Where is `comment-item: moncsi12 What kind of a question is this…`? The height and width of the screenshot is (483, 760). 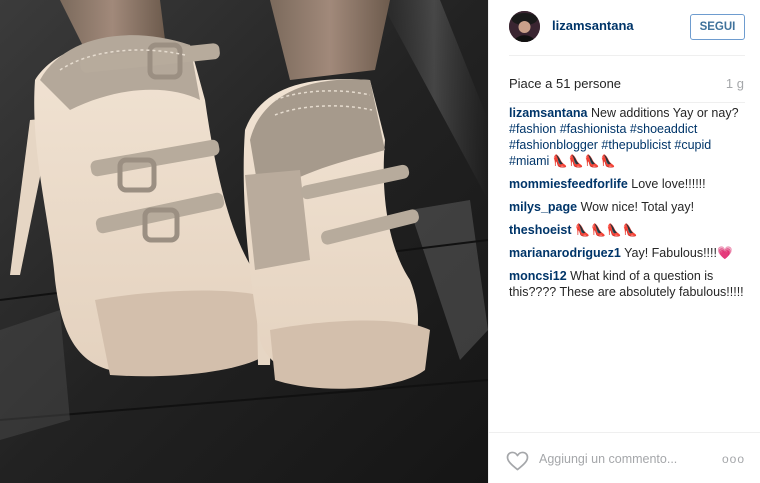
comment-item: moncsi12 What kind of a question is this… is located at coordinates (629, 284).